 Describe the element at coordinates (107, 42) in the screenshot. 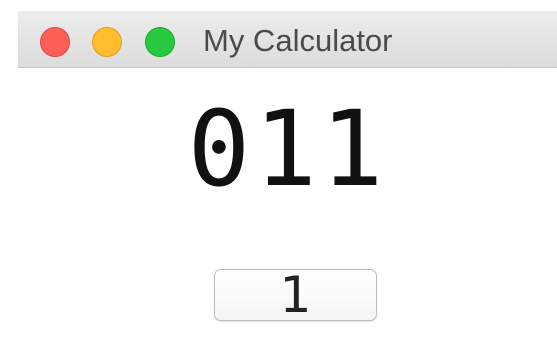

I see `minimize-button` at that location.